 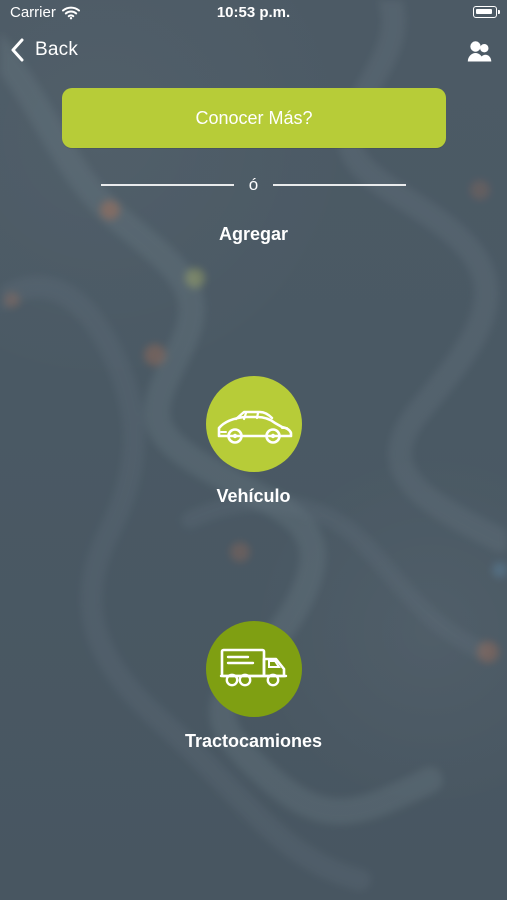 What do you see at coordinates (253, 54) in the screenshot?
I see `top-navigation: Back` at bounding box center [253, 54].